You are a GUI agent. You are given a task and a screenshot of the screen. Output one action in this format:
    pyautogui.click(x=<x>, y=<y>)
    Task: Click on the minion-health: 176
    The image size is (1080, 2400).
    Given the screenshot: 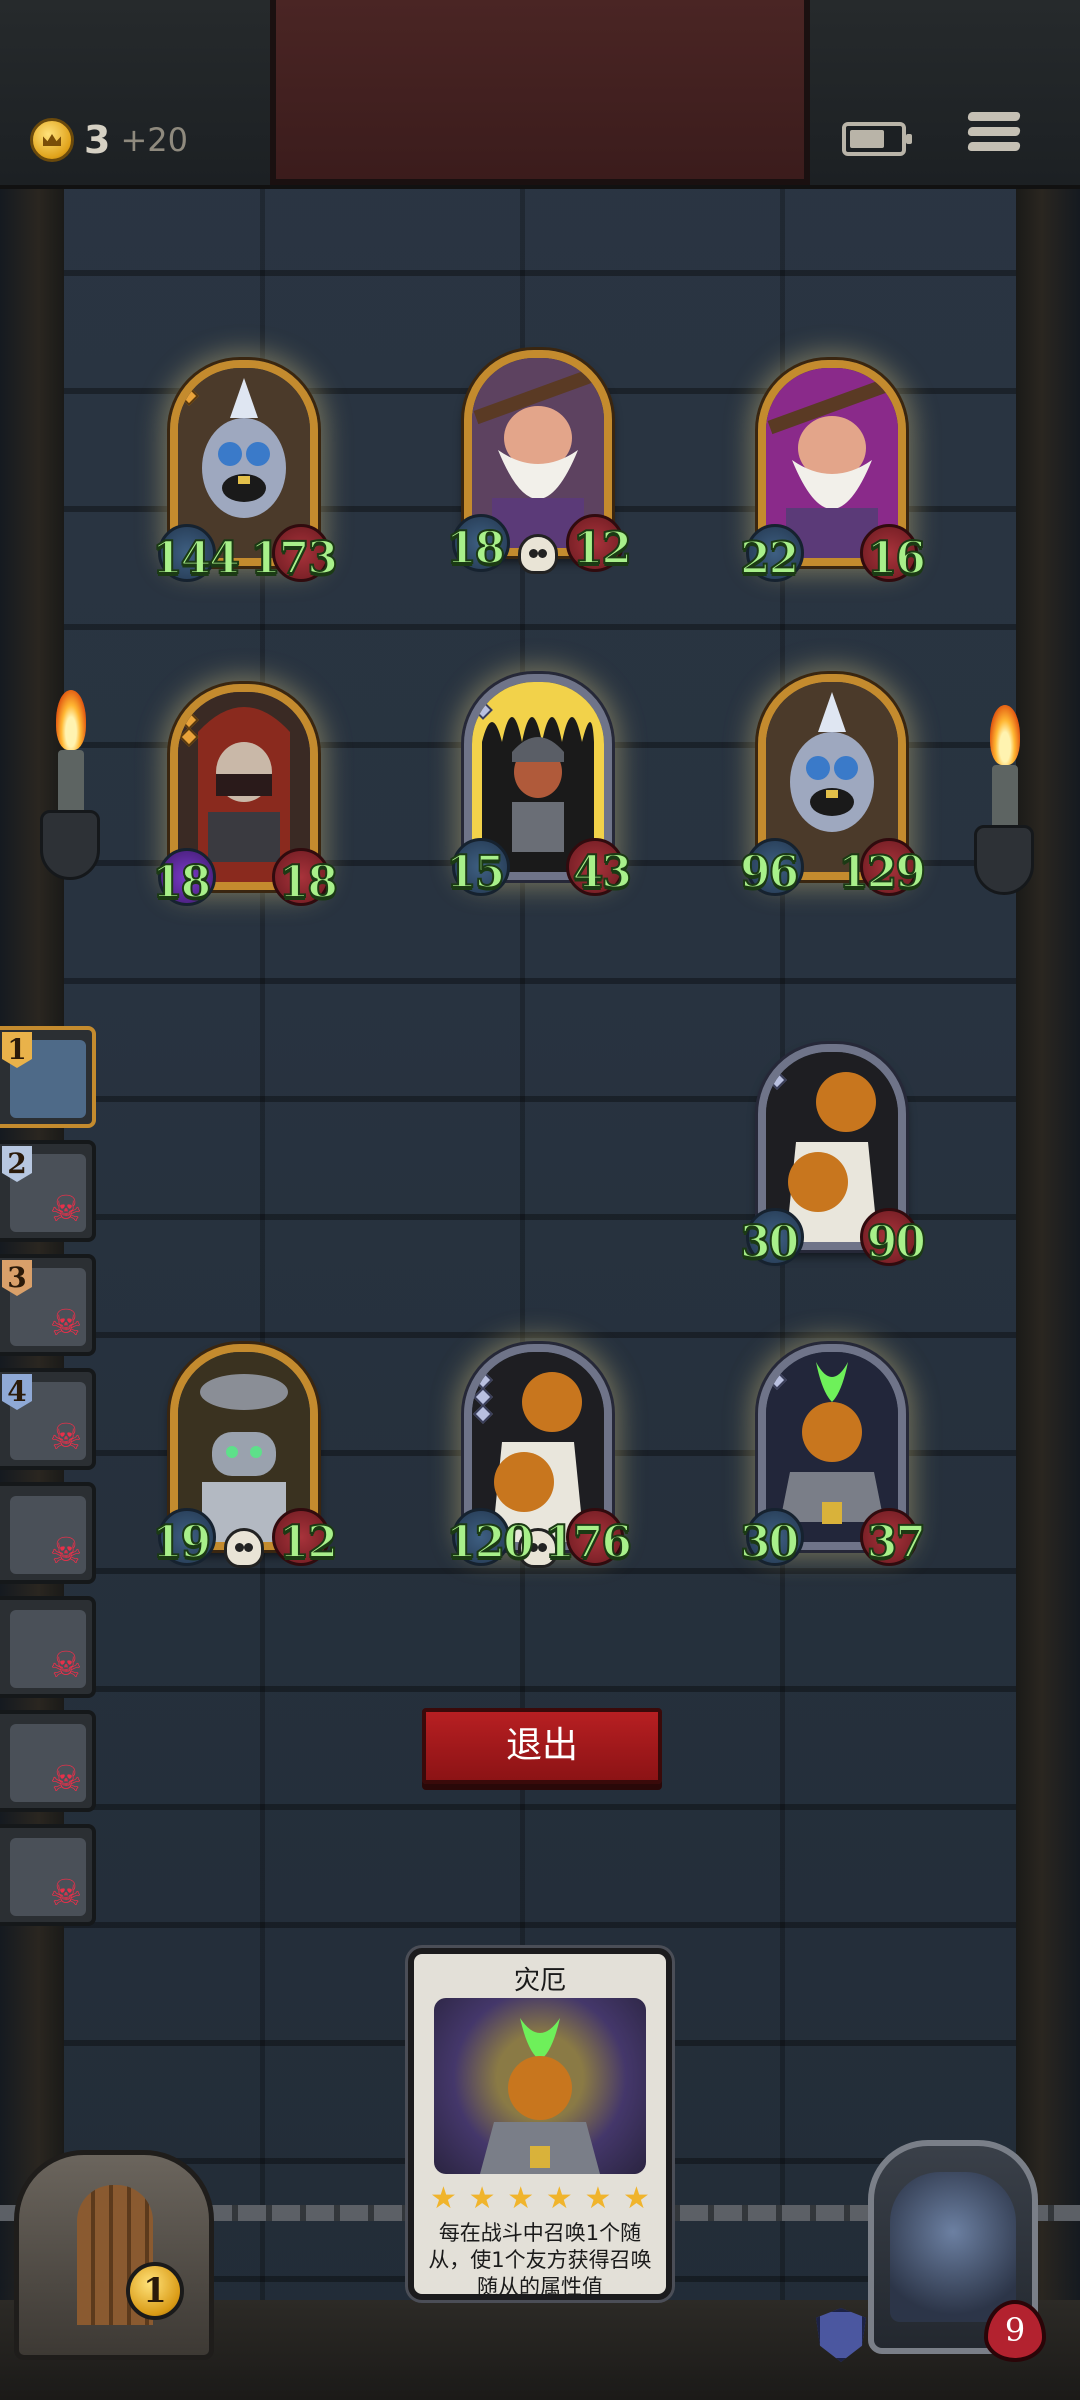 What is the action you would take?
    pyautogui.click(x=588, y=1542)
    